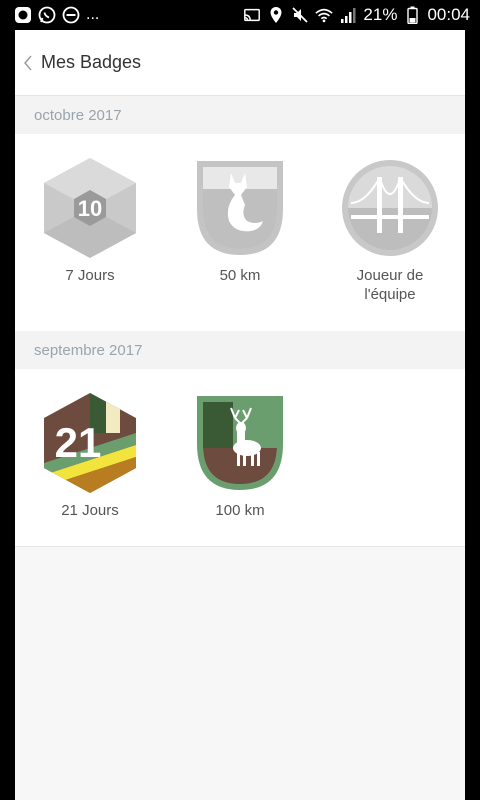  What do you see at coordinates (348, 15) in the screenshot?
I see `signal-icon` at bounding box center [348, 15].